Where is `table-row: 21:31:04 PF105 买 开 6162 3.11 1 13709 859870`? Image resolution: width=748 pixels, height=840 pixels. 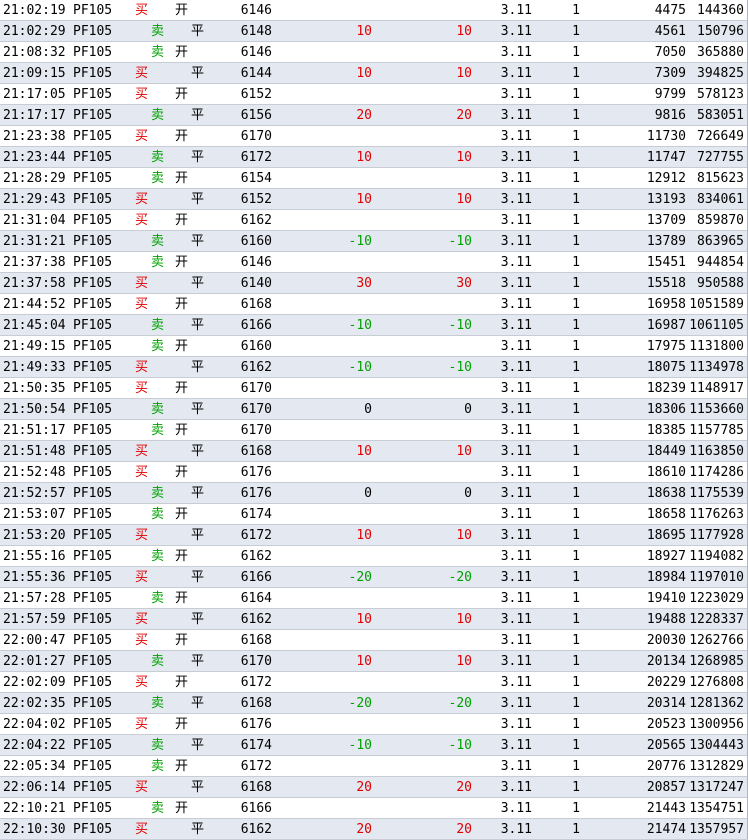 table-row: 21:31:04 PF105 买 开 6162 3.11 1 13709 859870 is located at coordinates (374, 220).